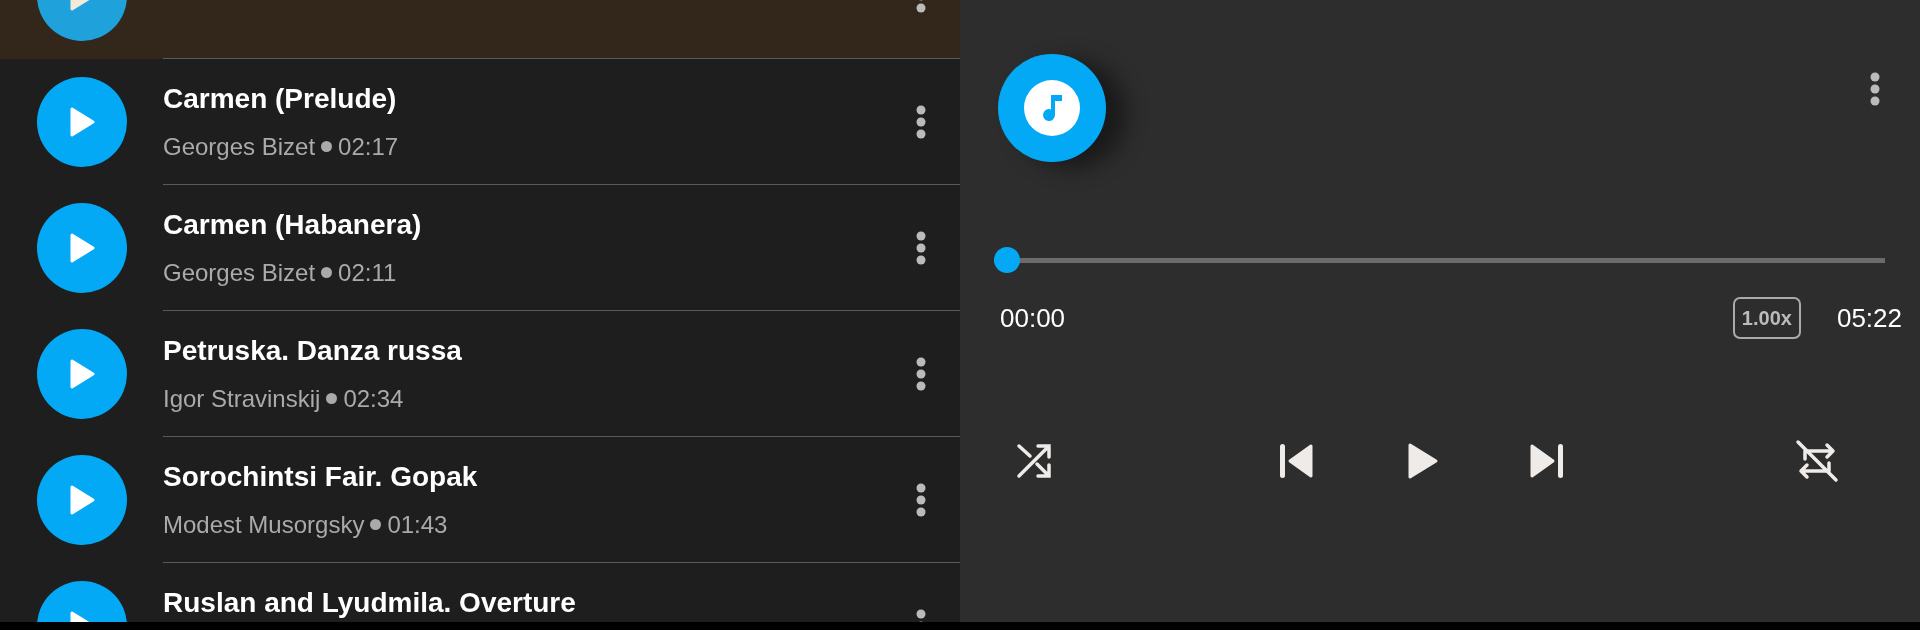  What do you see at coordinates (480, 122) in the screenshot?
I see `track-row: Carmen (Prelude) Georges Bizet 02:17` at bounding box center [480, 122].